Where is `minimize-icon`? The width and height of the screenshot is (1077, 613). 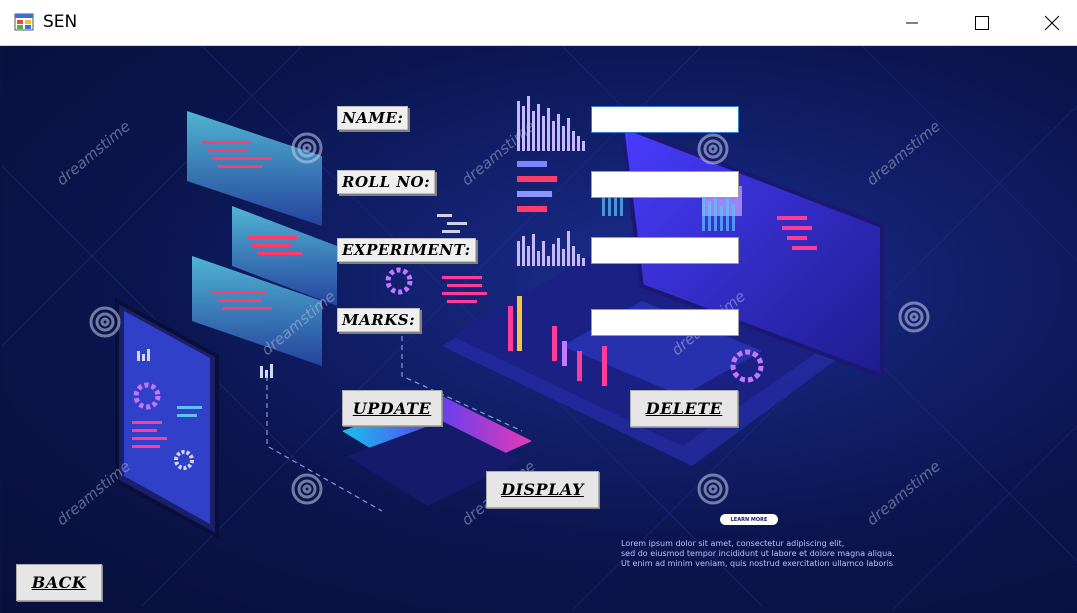 minimize-icon is located at coordinates (912, 22).